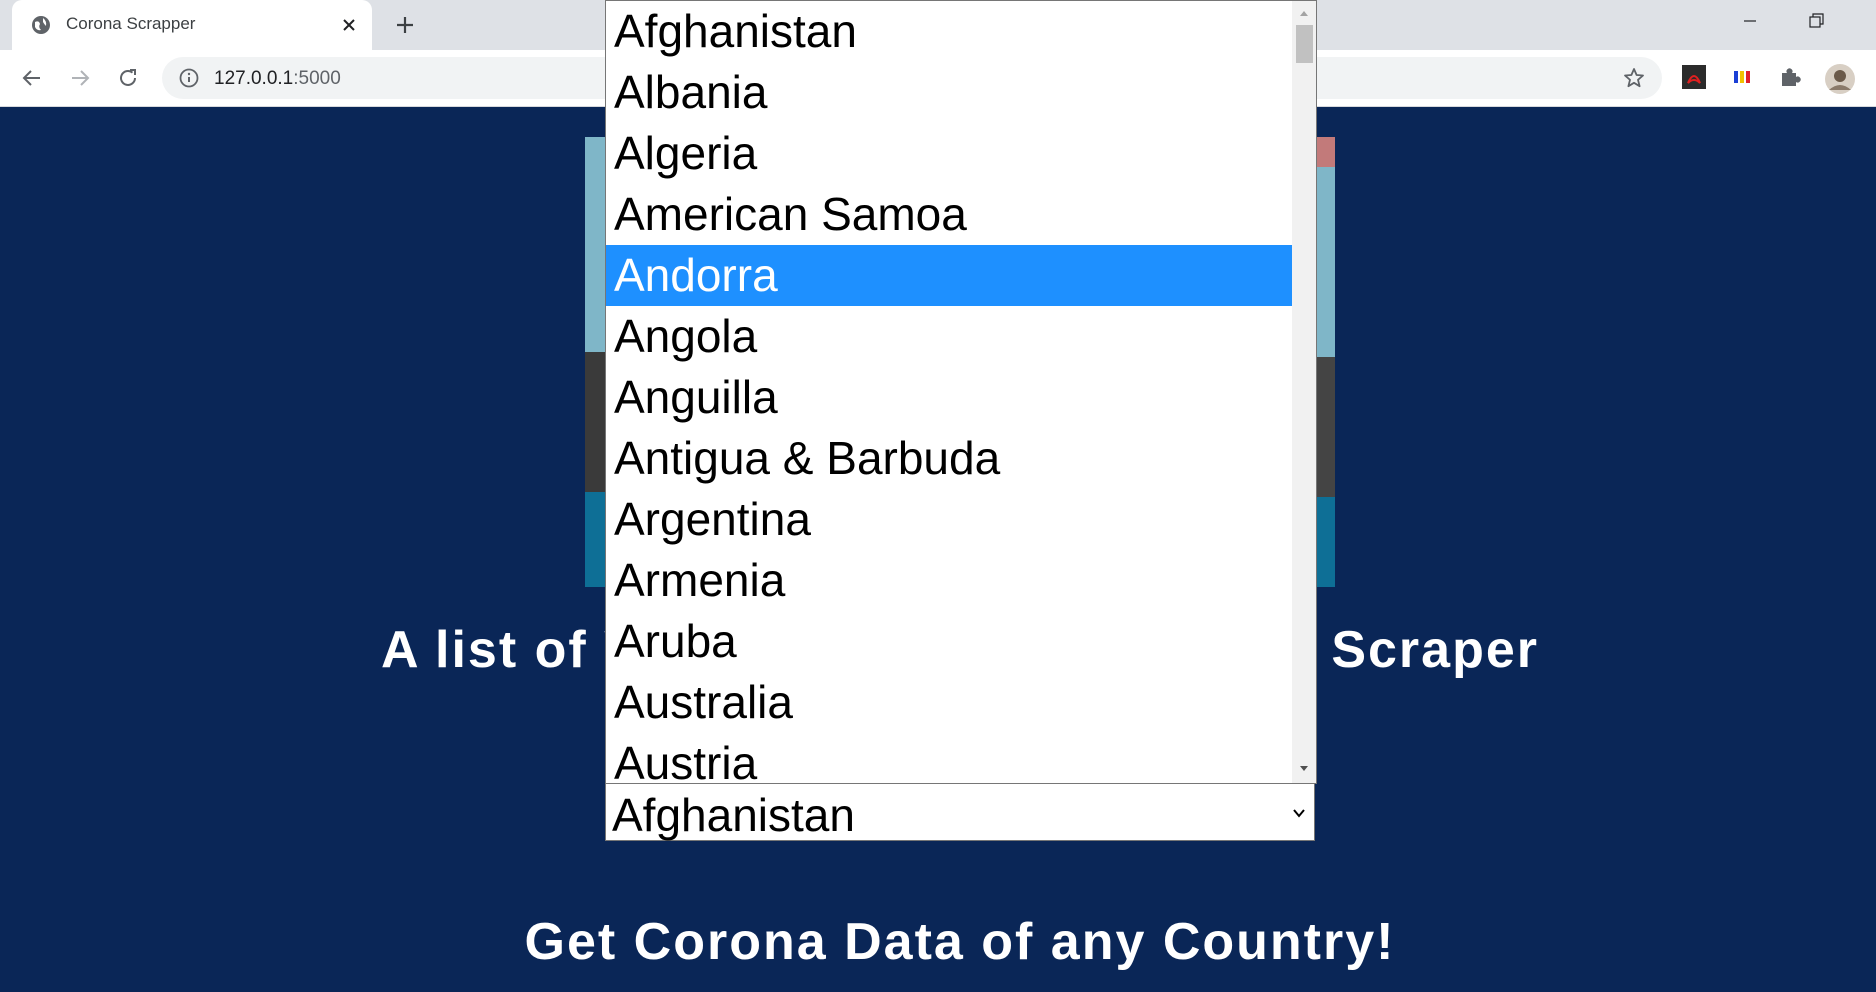  What do you see at coordinates (949, 702) in the screenshot?
I see `dropdown-option: Australia` at bounding box center [949, 702].